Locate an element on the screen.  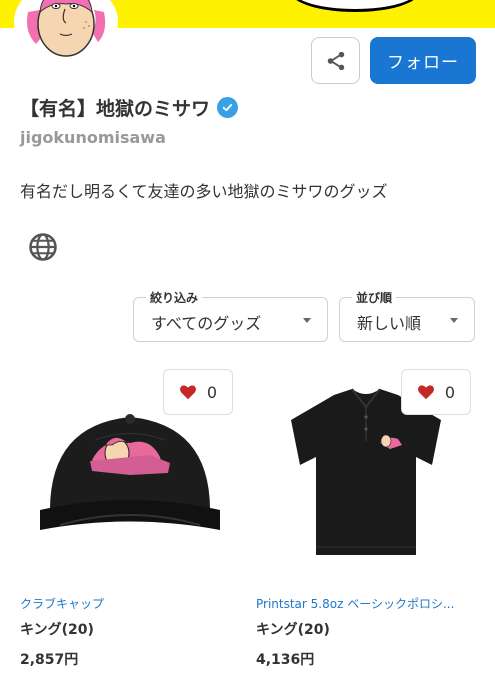
banner-illustration is located at coordinates (355, 6).